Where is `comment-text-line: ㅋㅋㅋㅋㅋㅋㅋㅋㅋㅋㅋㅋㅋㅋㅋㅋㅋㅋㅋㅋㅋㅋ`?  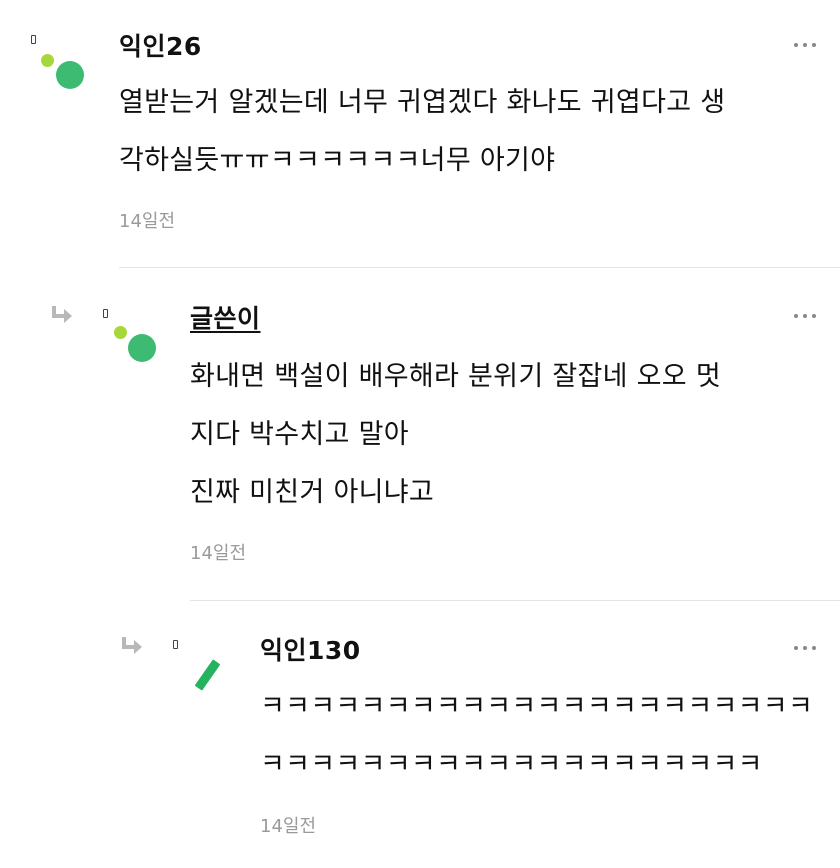
comment-text-line: ㅋㅋㅋㅋㅋㅋㅋㅋㅋㅋㅋㅋㅋㅋㅋㅋㅋㅋㅋㅋㅋㅋ is located at coordinates (537, 706).